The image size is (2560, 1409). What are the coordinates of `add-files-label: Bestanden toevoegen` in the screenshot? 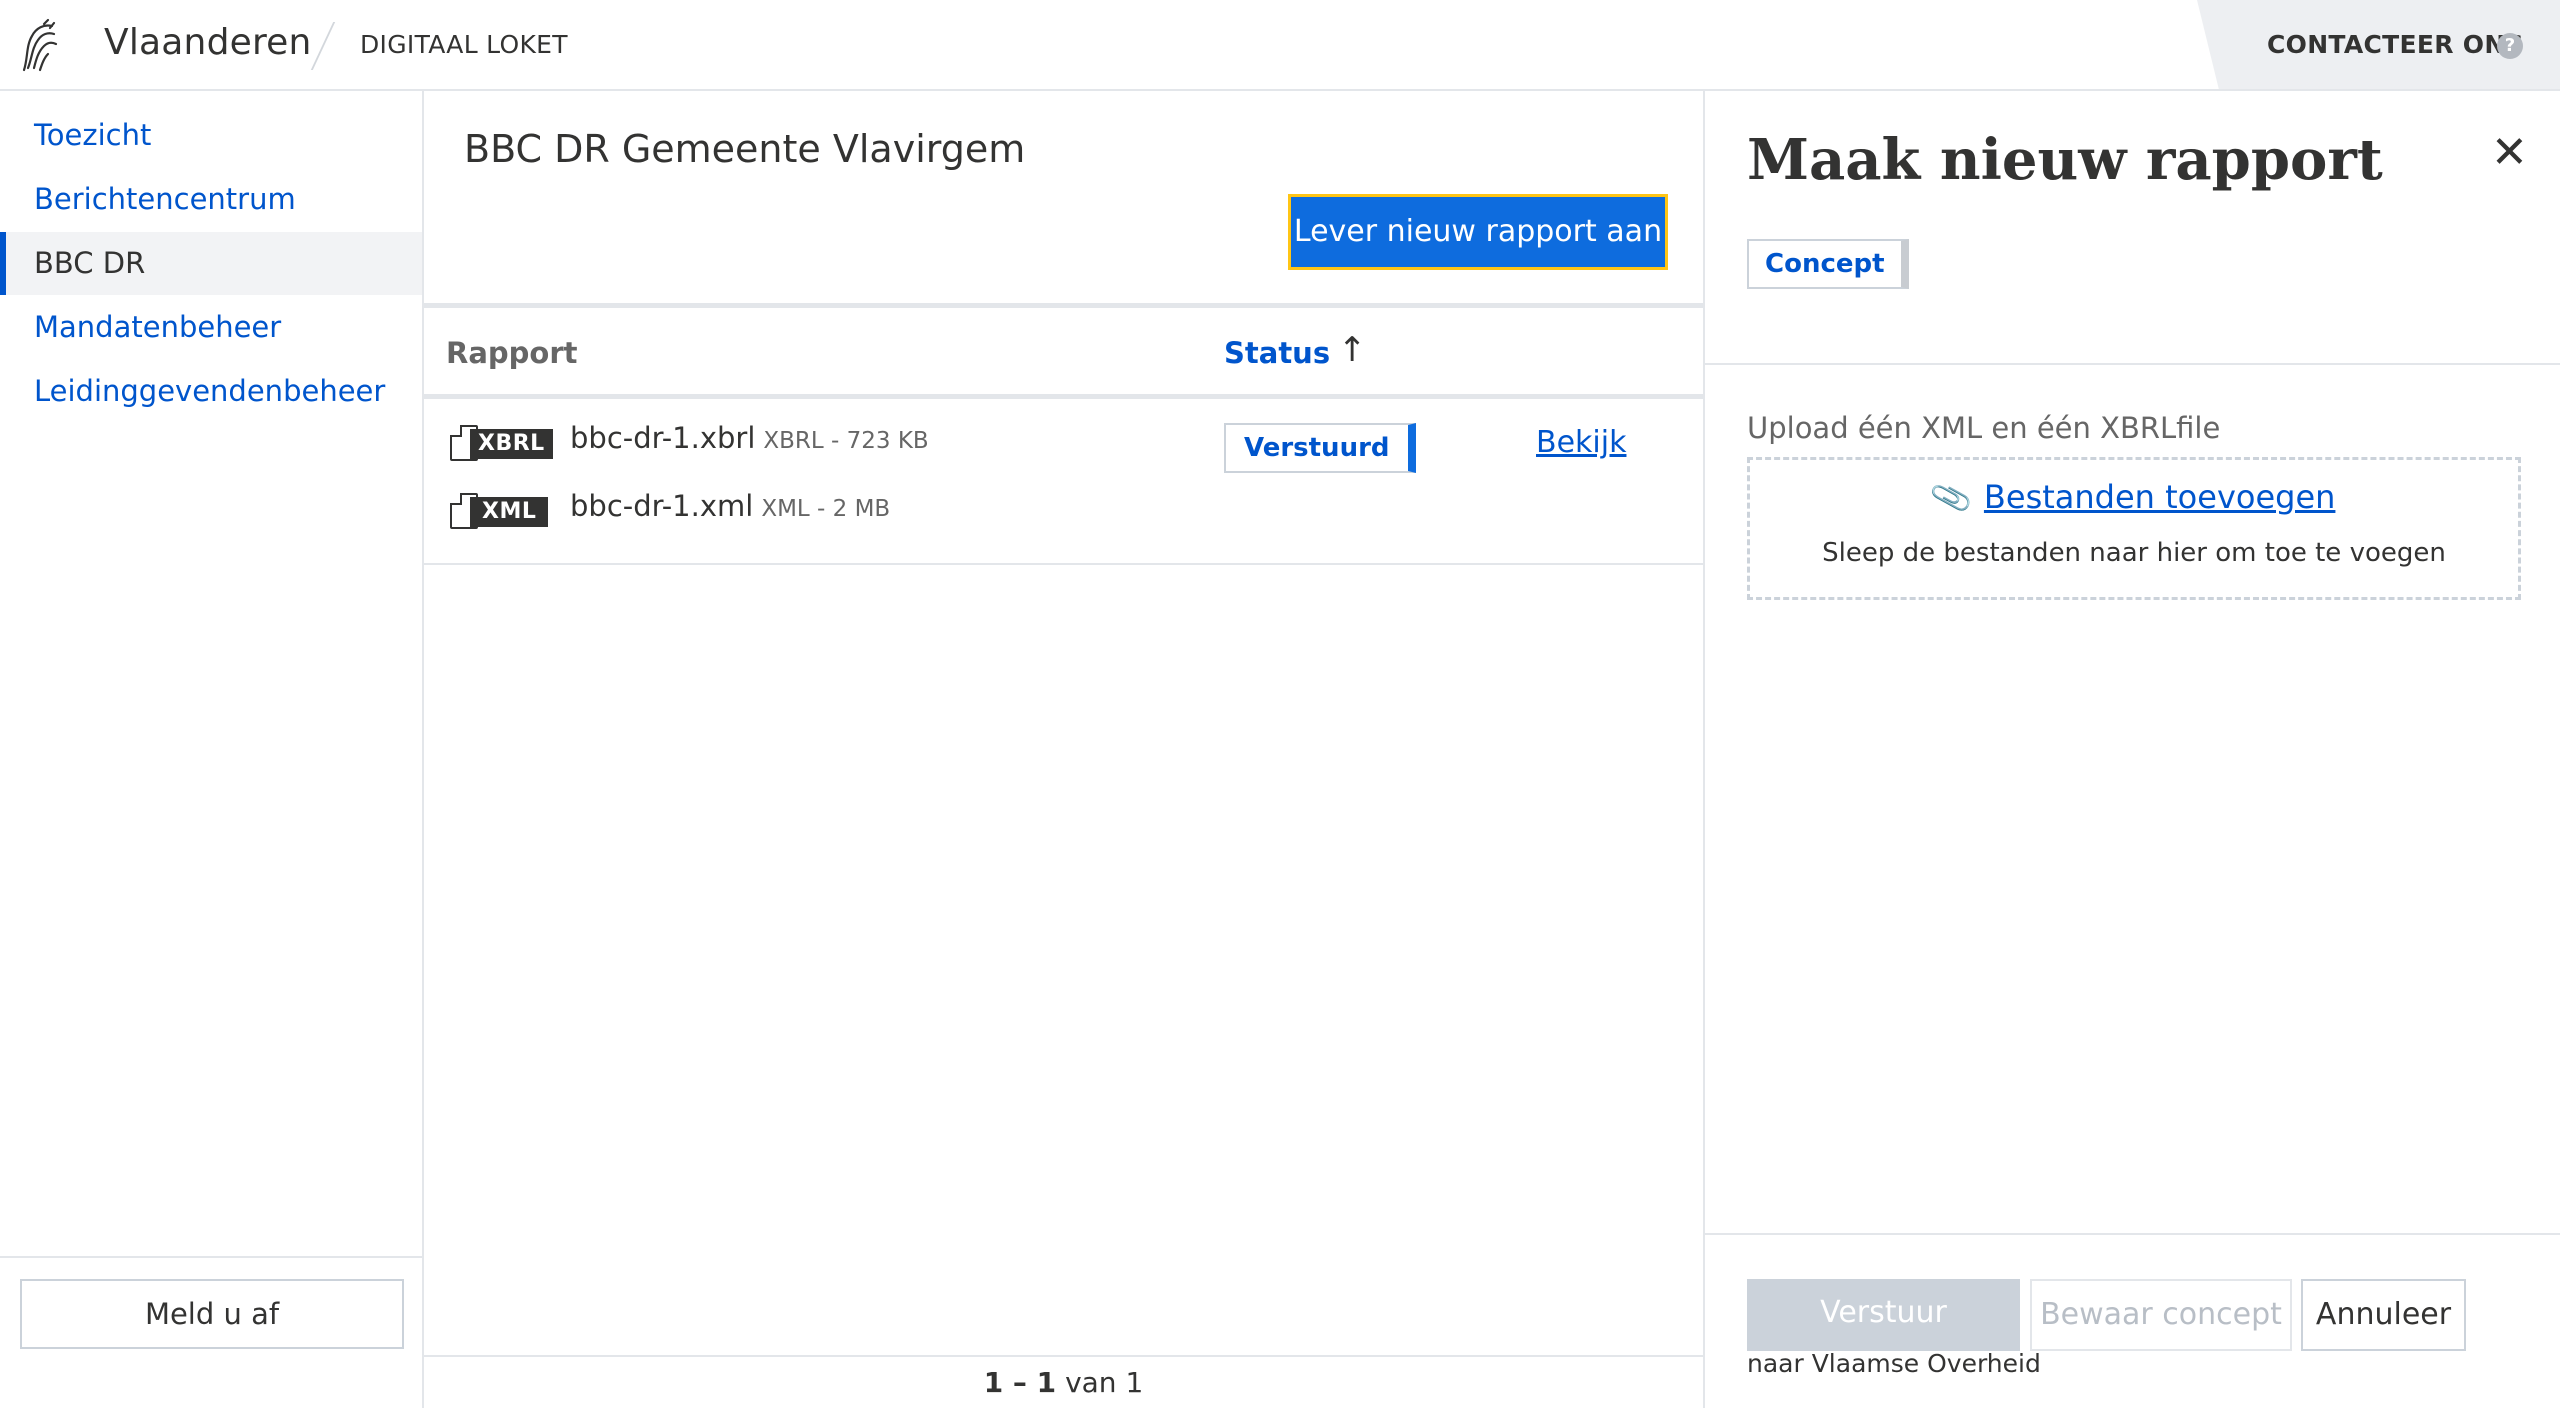 It's located at (2159, 497).